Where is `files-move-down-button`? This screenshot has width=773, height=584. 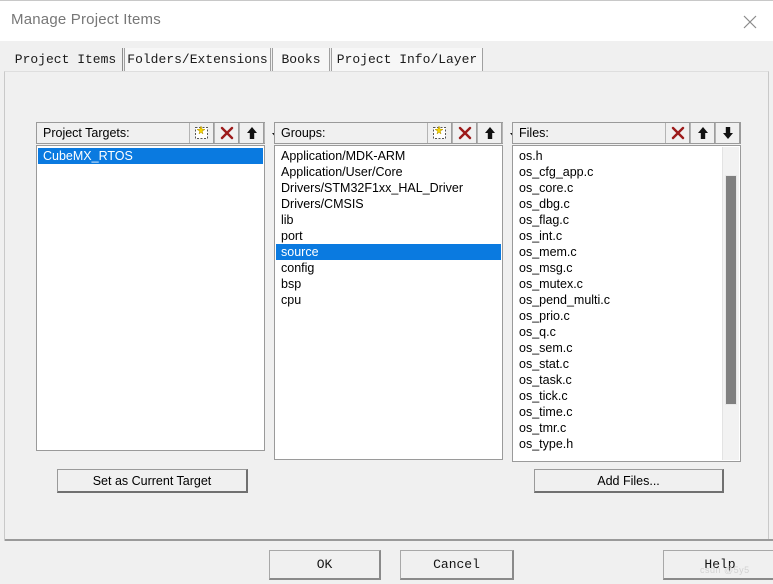
files-move-down-button is located at coordinates (727, 133).